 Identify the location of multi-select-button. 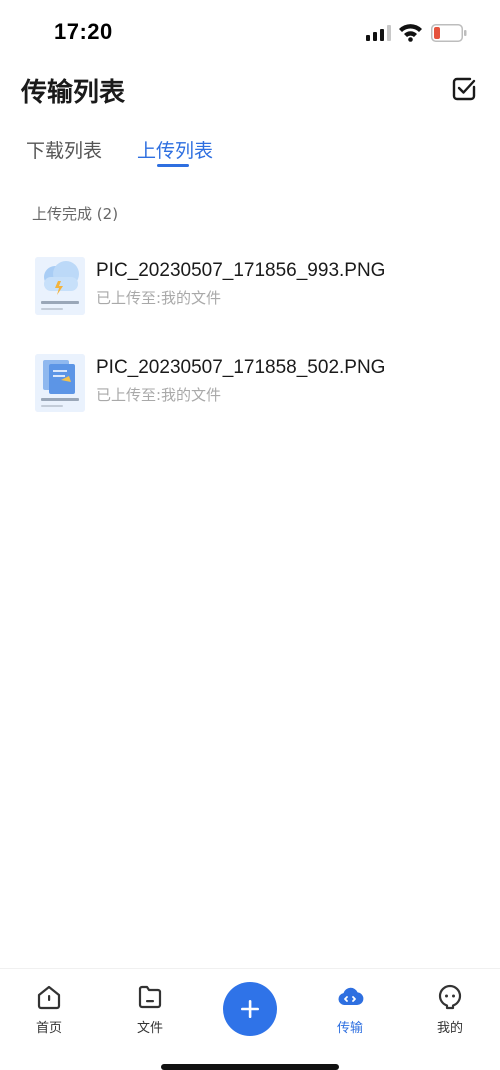
(464, 89).